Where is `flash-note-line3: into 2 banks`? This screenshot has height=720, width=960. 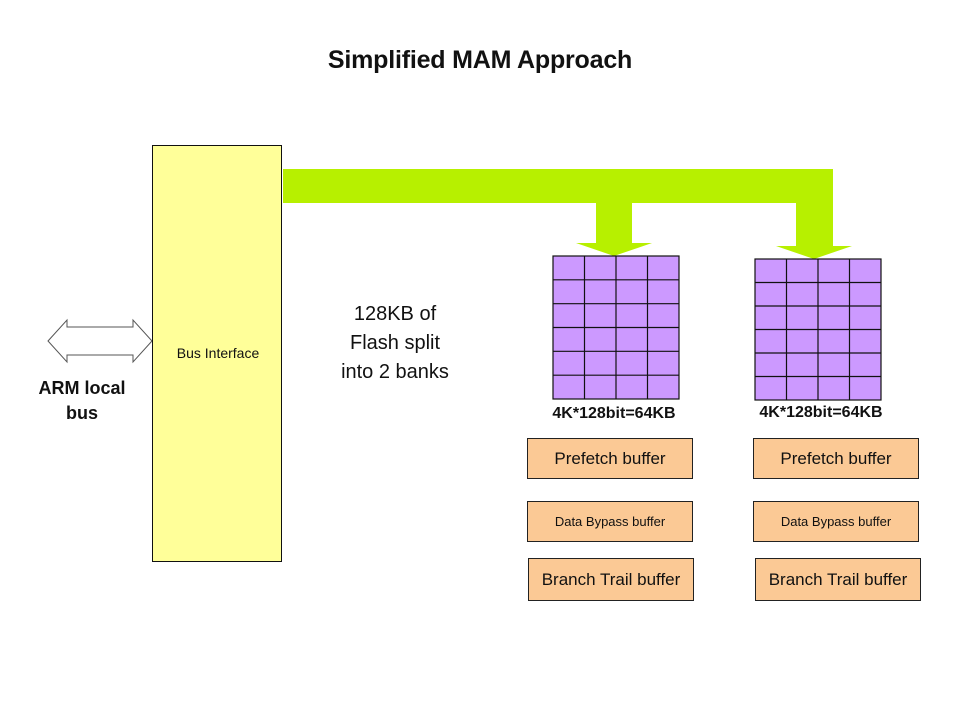
flash-note-line3: into 2 banks is located at coordinates (395, 372).